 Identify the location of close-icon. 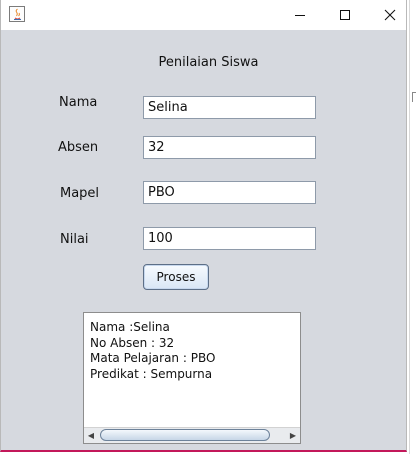
(390, 15).